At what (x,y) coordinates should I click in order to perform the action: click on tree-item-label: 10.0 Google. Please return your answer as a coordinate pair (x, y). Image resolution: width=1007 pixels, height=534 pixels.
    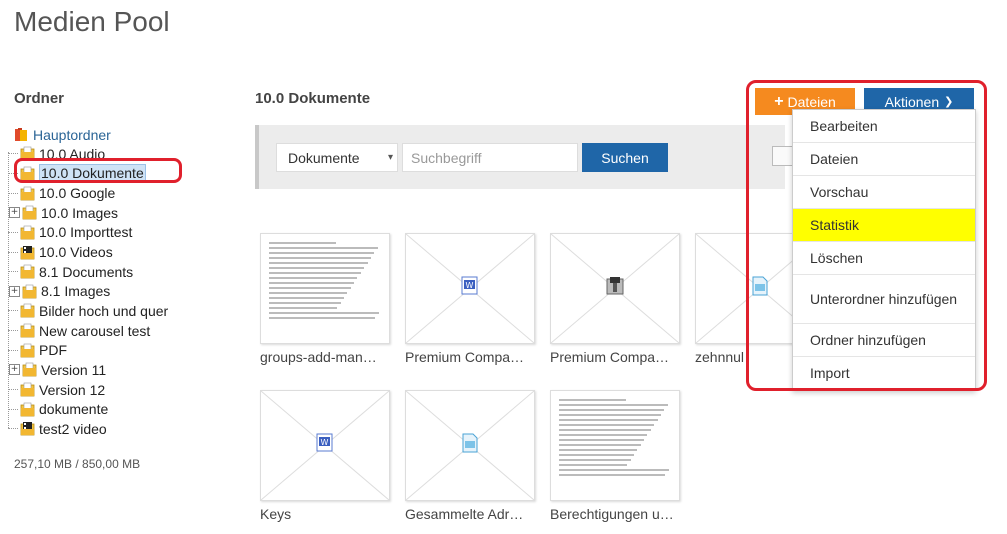
    Looking at the image, I should click on (77, 193).